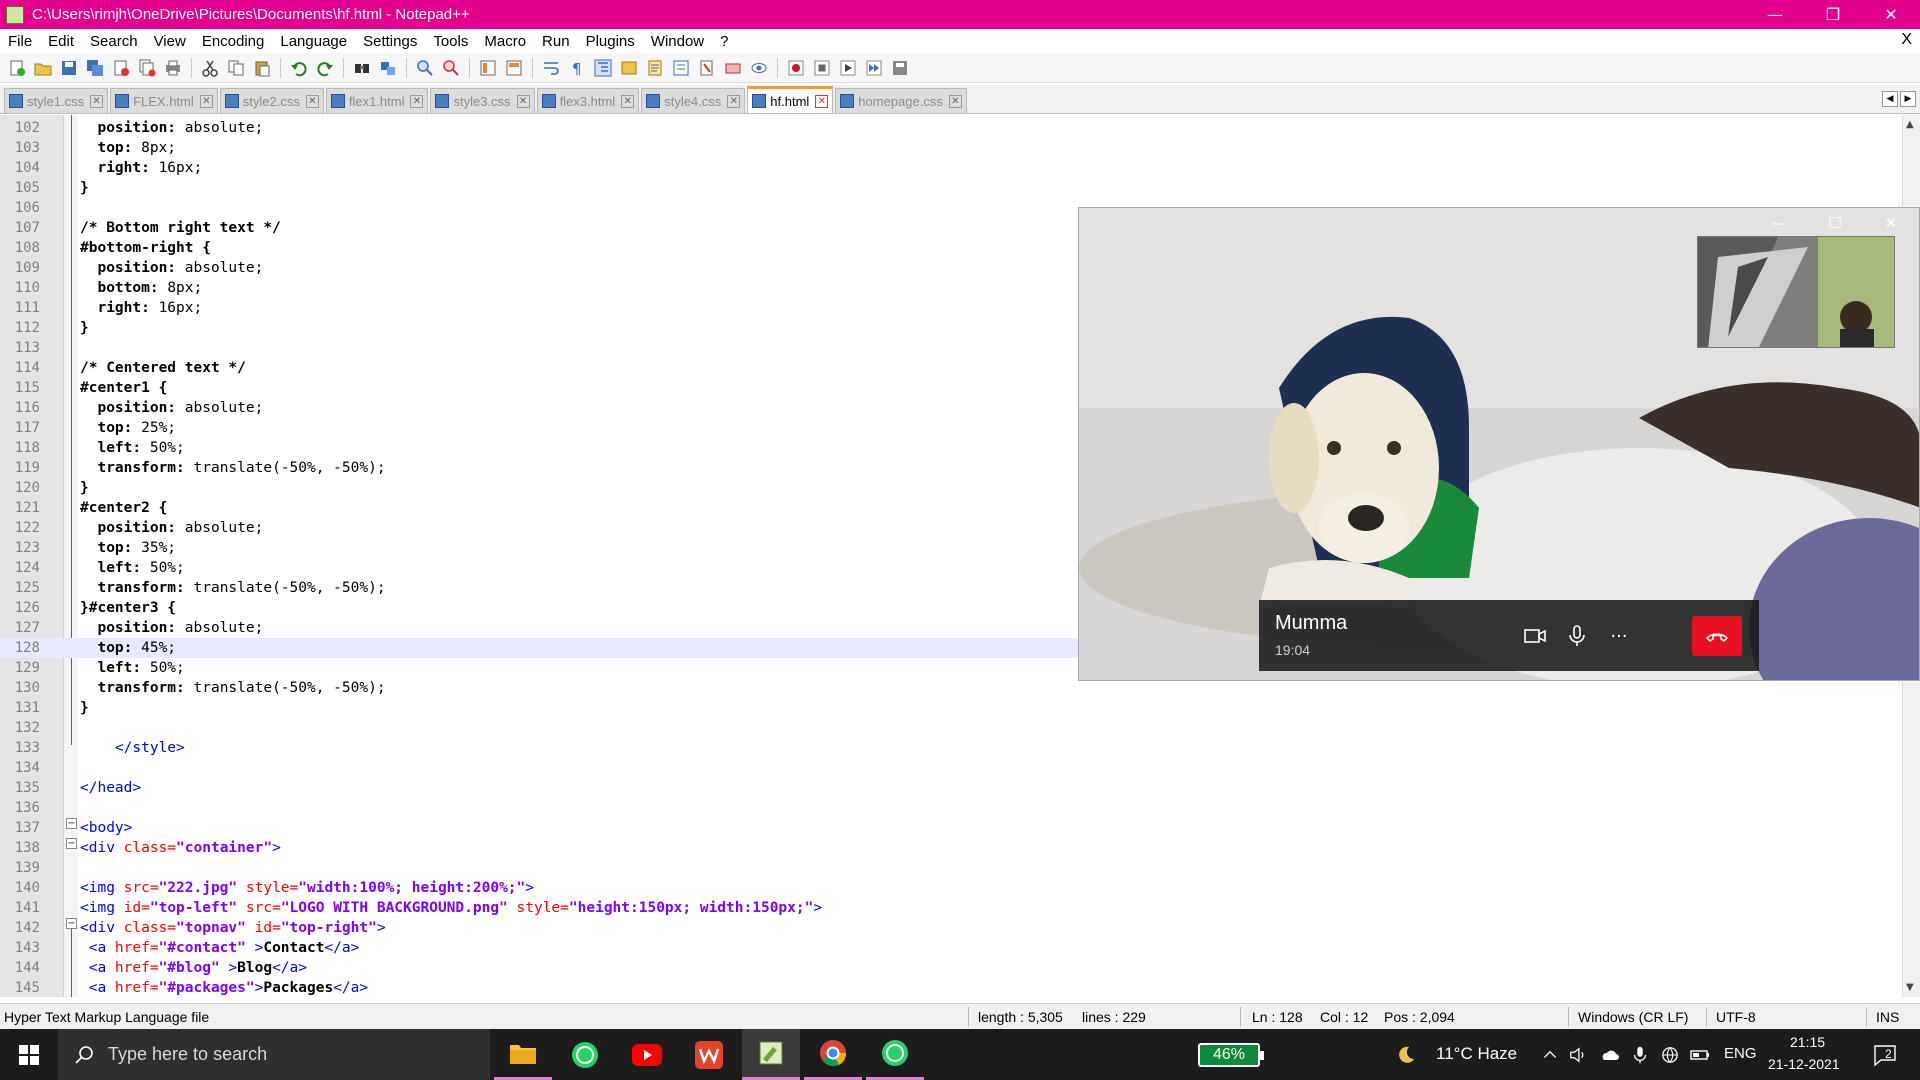 The width and height of the screenshot is (1920, 1080). I want to click on menu-plugins: Plugins, so click(610, 41).